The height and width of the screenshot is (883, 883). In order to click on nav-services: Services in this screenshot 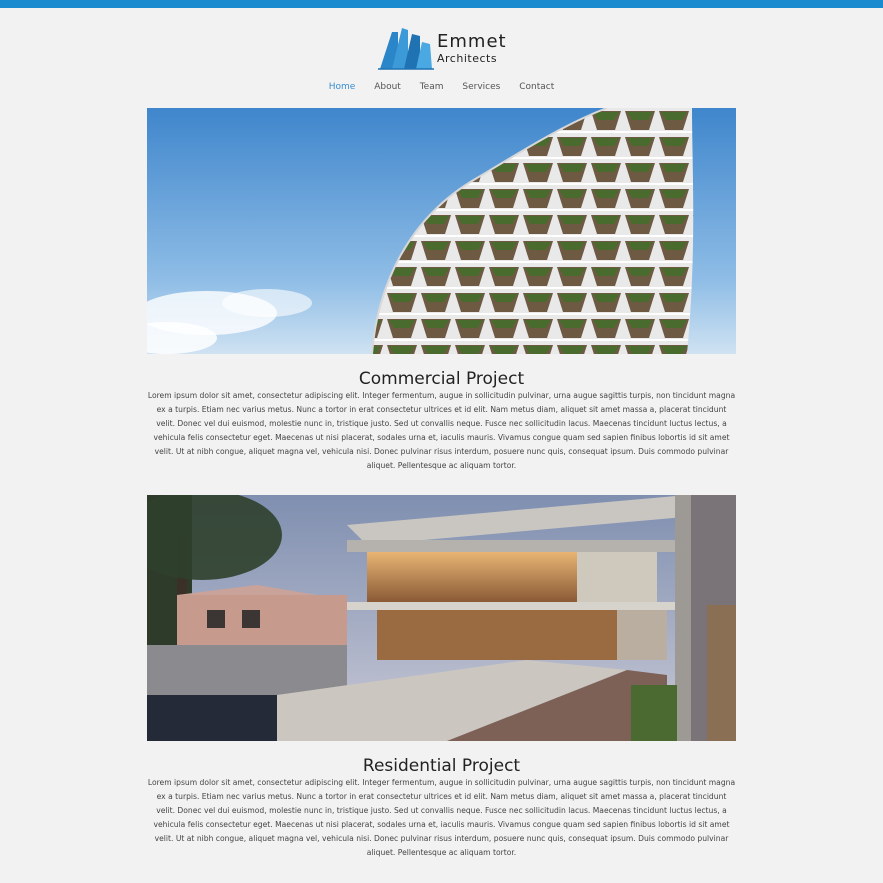, I will do `click(481, 87)`.